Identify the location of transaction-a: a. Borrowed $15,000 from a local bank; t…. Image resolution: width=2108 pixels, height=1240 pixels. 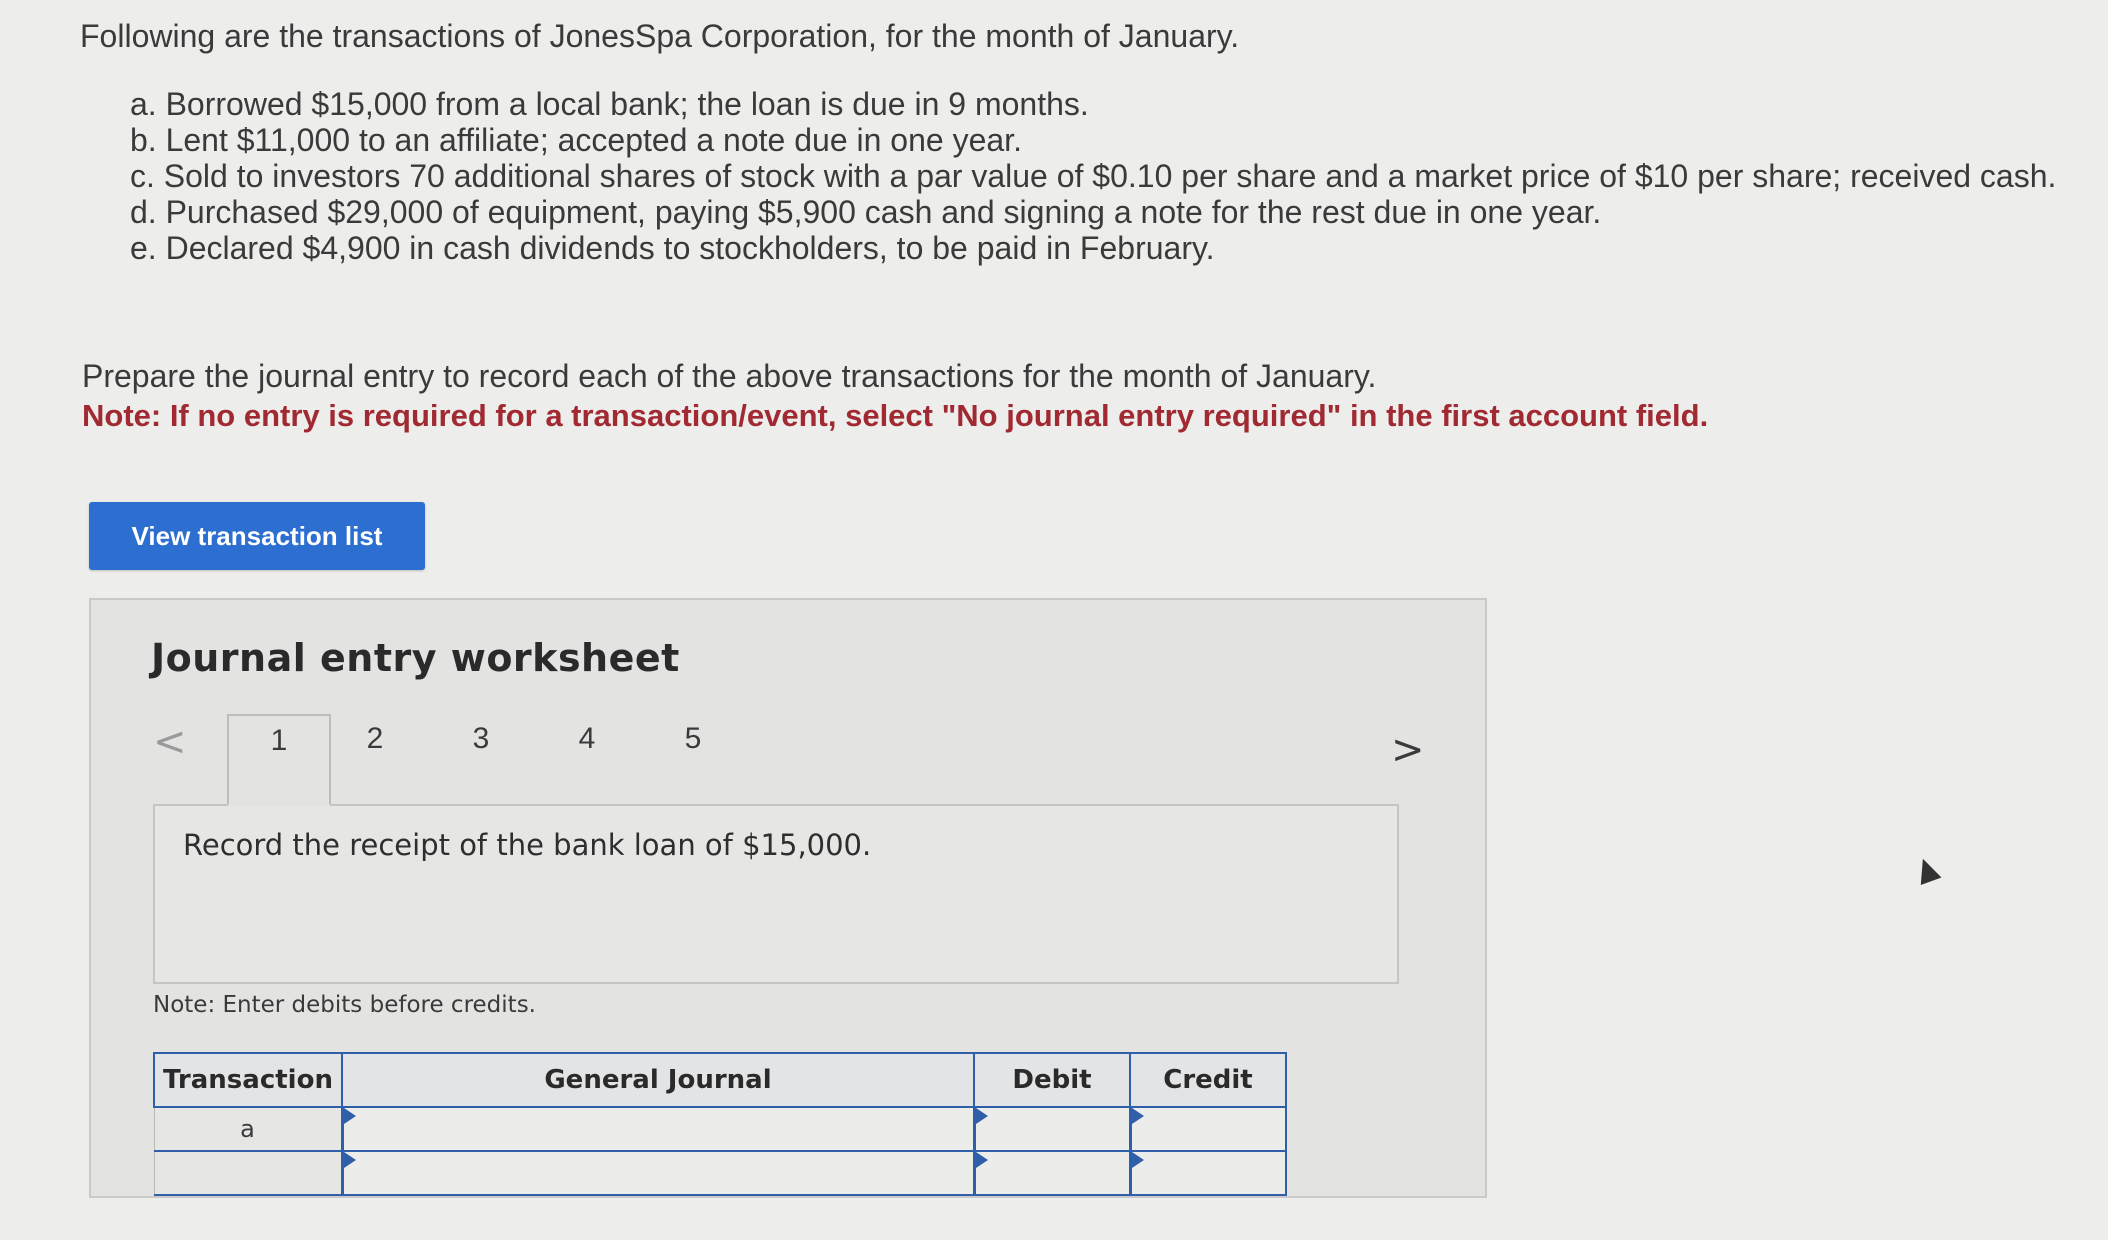
(609, 104).